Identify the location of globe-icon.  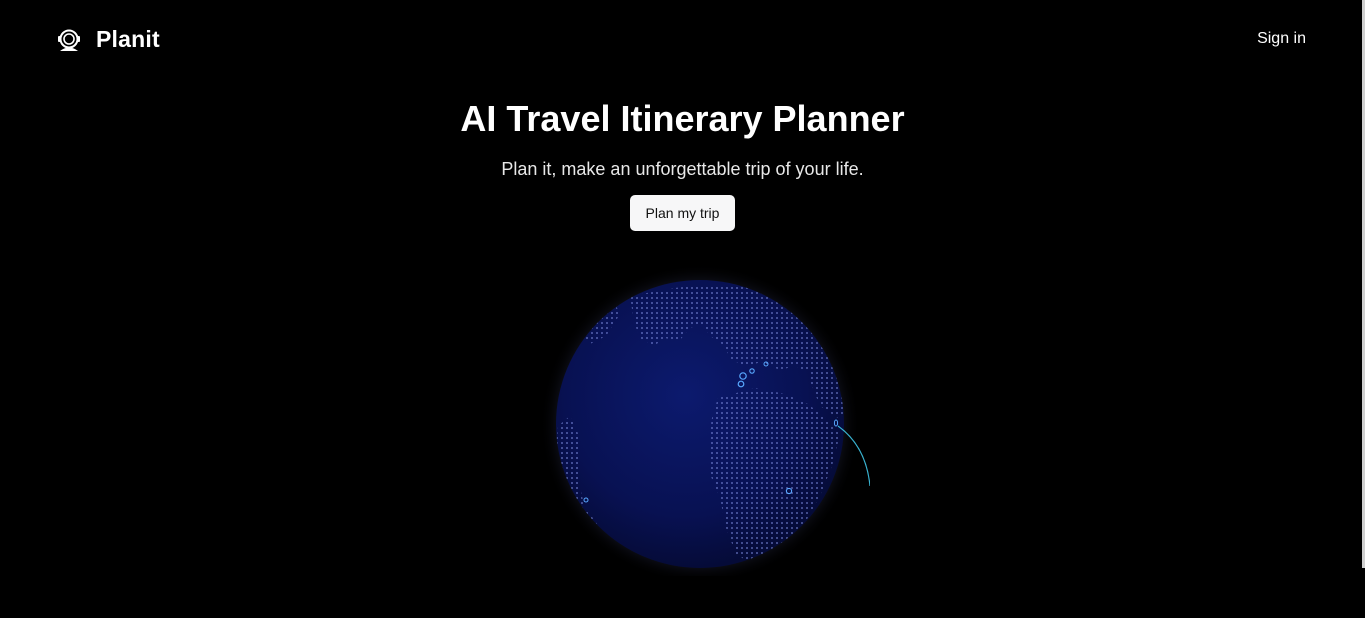
(705, 424).